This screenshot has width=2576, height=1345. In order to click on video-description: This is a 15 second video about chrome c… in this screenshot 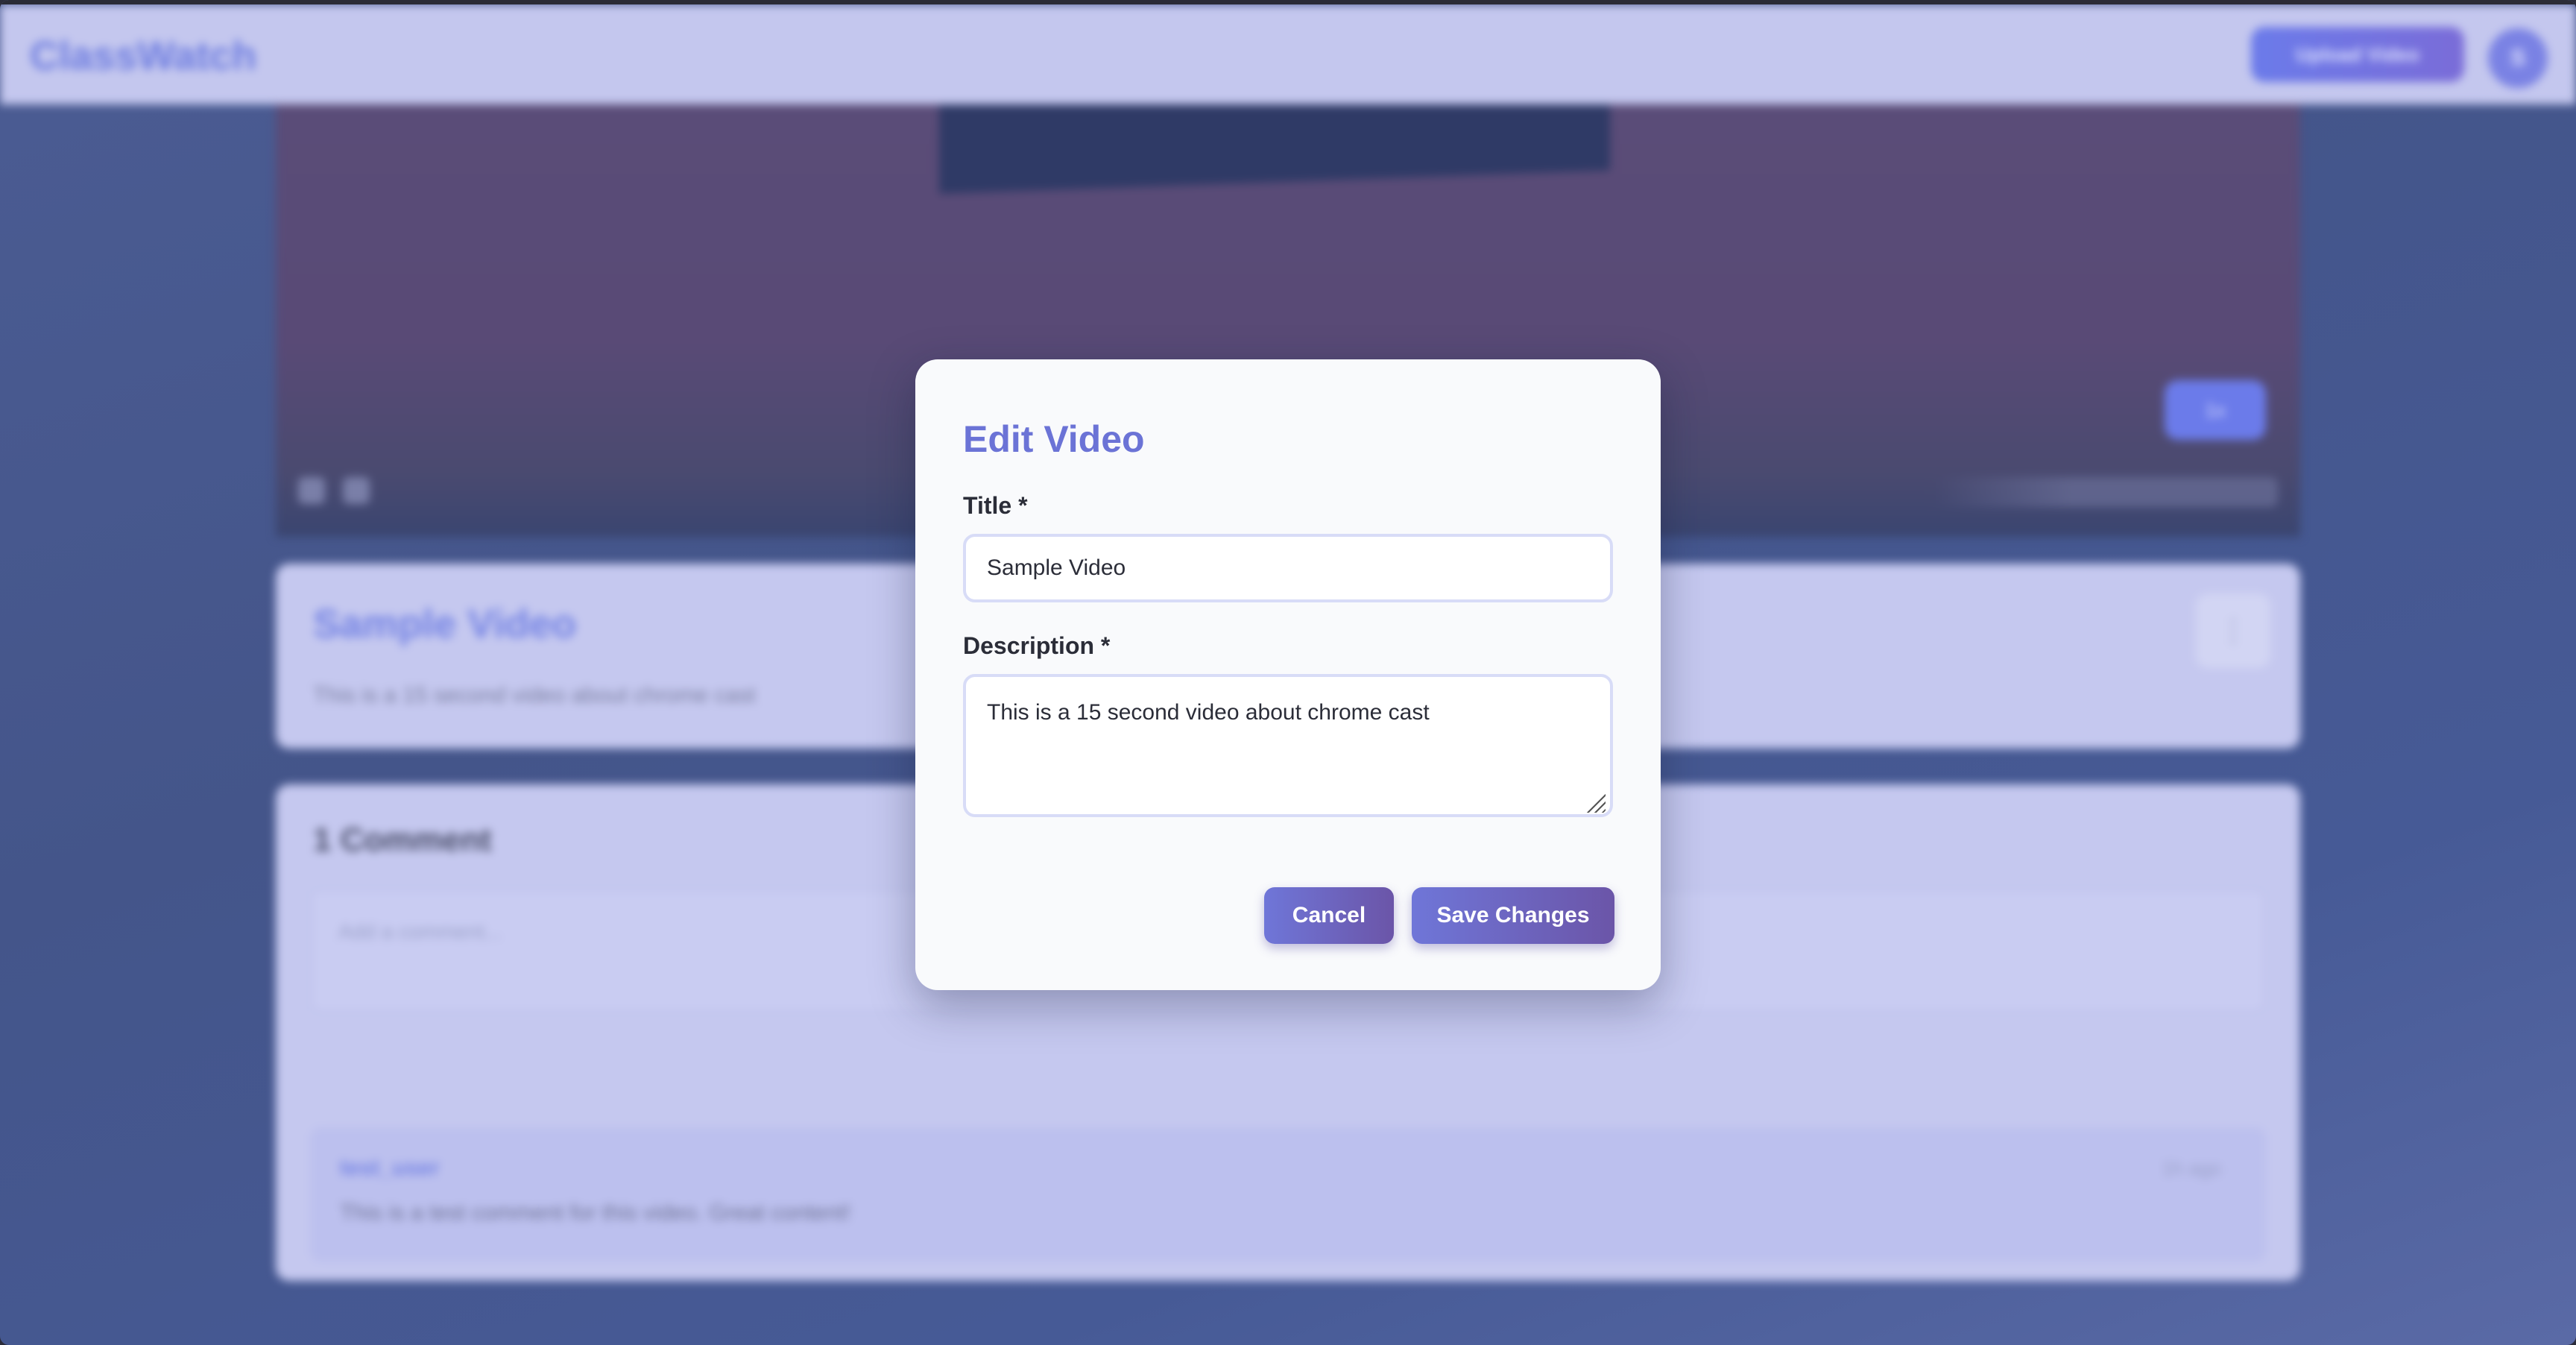, I will do `click(534, 695)`.